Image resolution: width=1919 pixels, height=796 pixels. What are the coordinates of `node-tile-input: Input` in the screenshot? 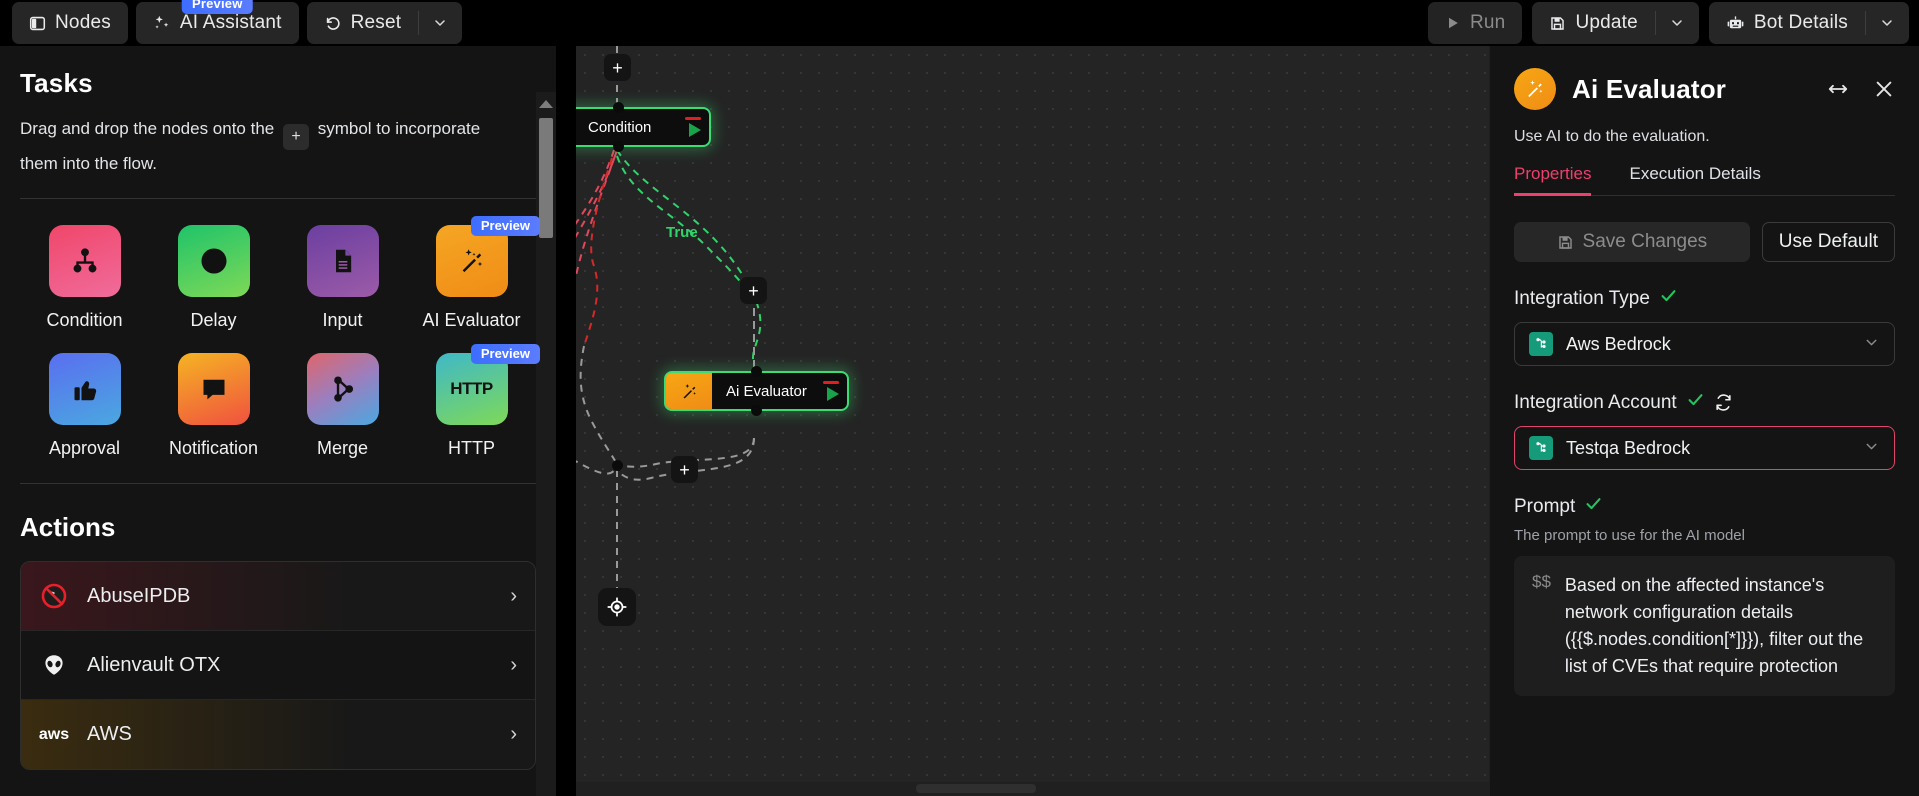 It's located at (342, 278).